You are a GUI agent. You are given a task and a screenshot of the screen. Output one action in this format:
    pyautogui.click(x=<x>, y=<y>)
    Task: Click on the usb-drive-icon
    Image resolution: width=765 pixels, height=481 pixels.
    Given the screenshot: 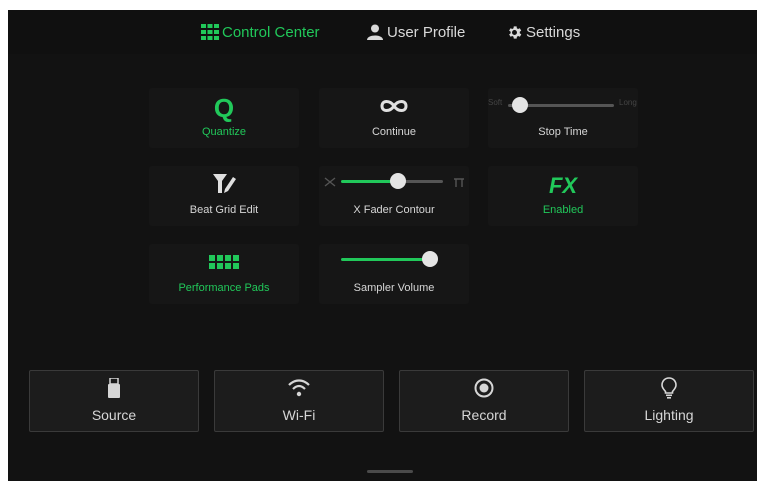 What is the action you would take?
    pyautogui.click(x=114, y=389)
    